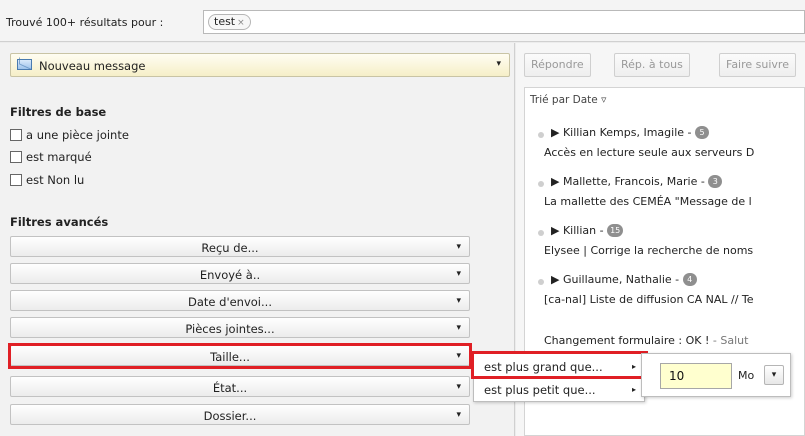 This screenshot has height=436, width=805. What do you see at coordinates (648, 201) in the screenshot?
I see `message-subject: La mallette des CEMÉA "Message de l` at bounding box center [648, 201].